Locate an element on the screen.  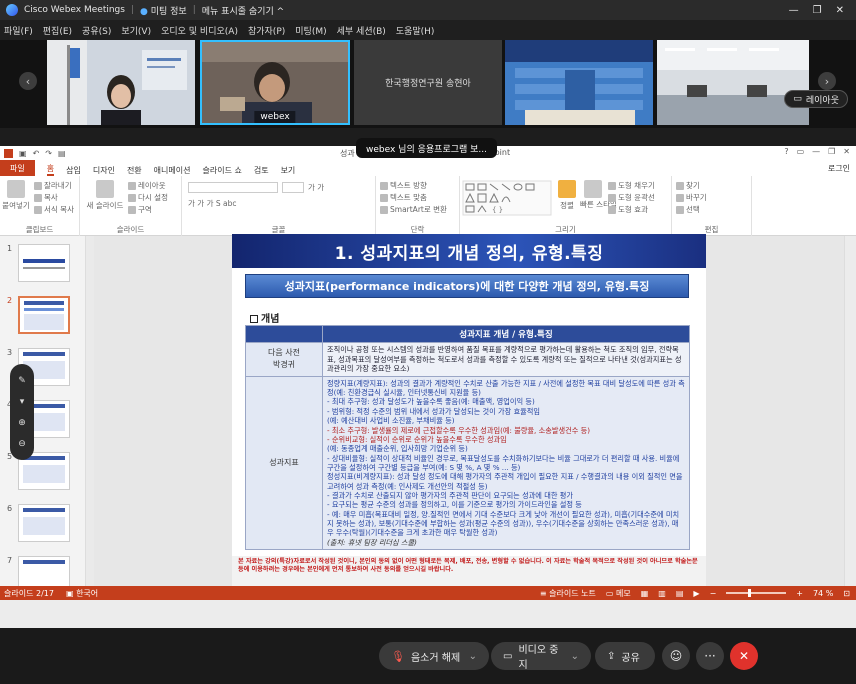
unmute-button: 🎙 음소거 해제 ⌄ is located at coordinates (434, 656).